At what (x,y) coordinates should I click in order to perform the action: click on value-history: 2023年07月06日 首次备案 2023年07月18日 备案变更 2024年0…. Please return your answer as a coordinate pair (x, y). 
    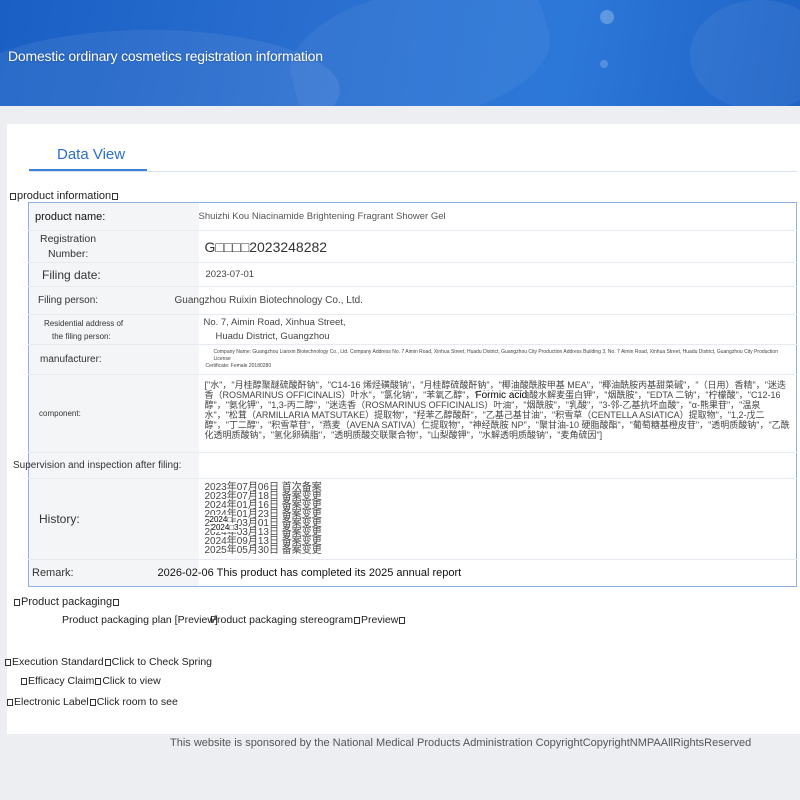
    Looking at the image, I should click on (497, 519).